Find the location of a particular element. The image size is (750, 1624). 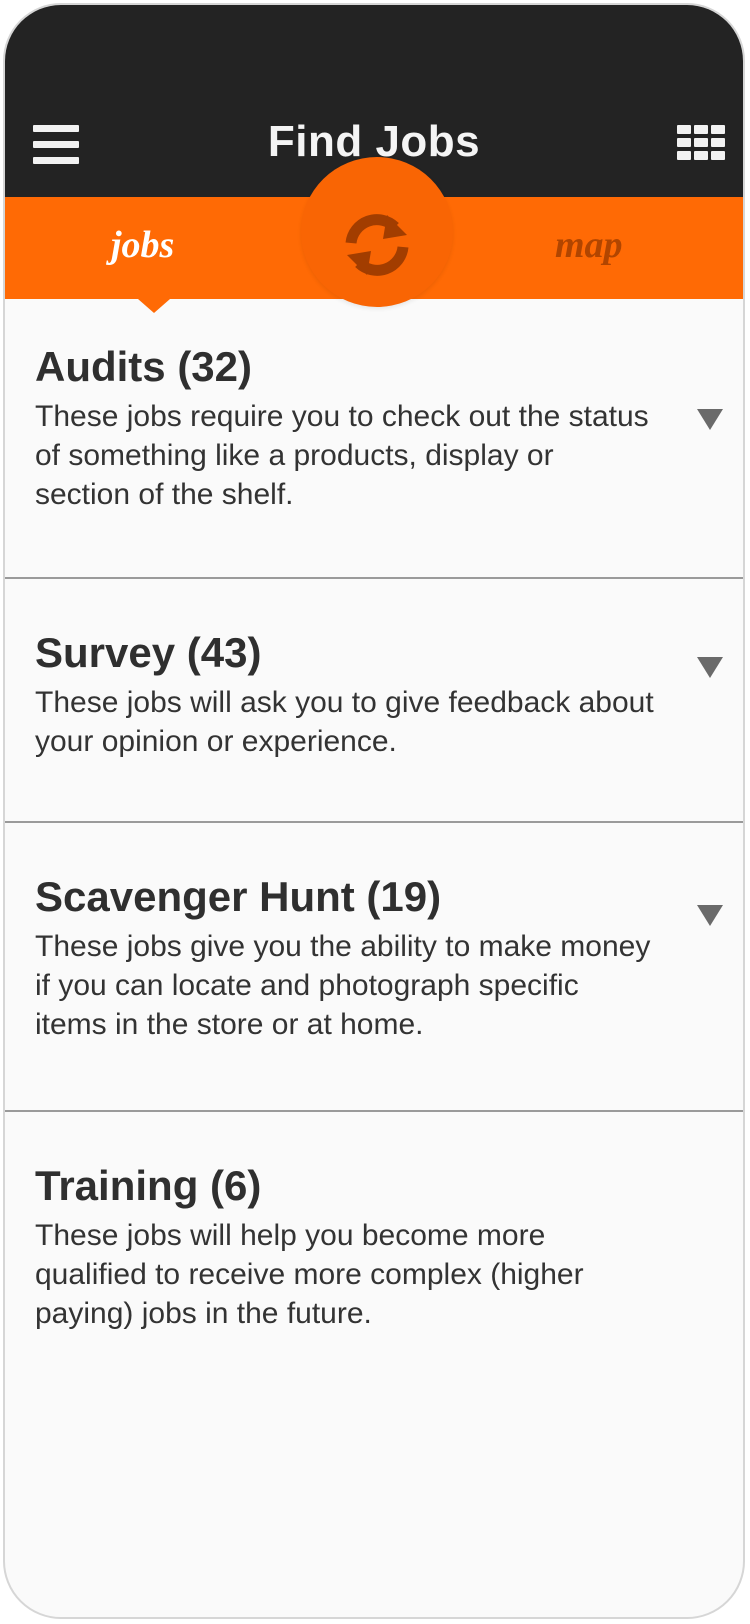

grid-list-icon is located at coordinates (701, 146).